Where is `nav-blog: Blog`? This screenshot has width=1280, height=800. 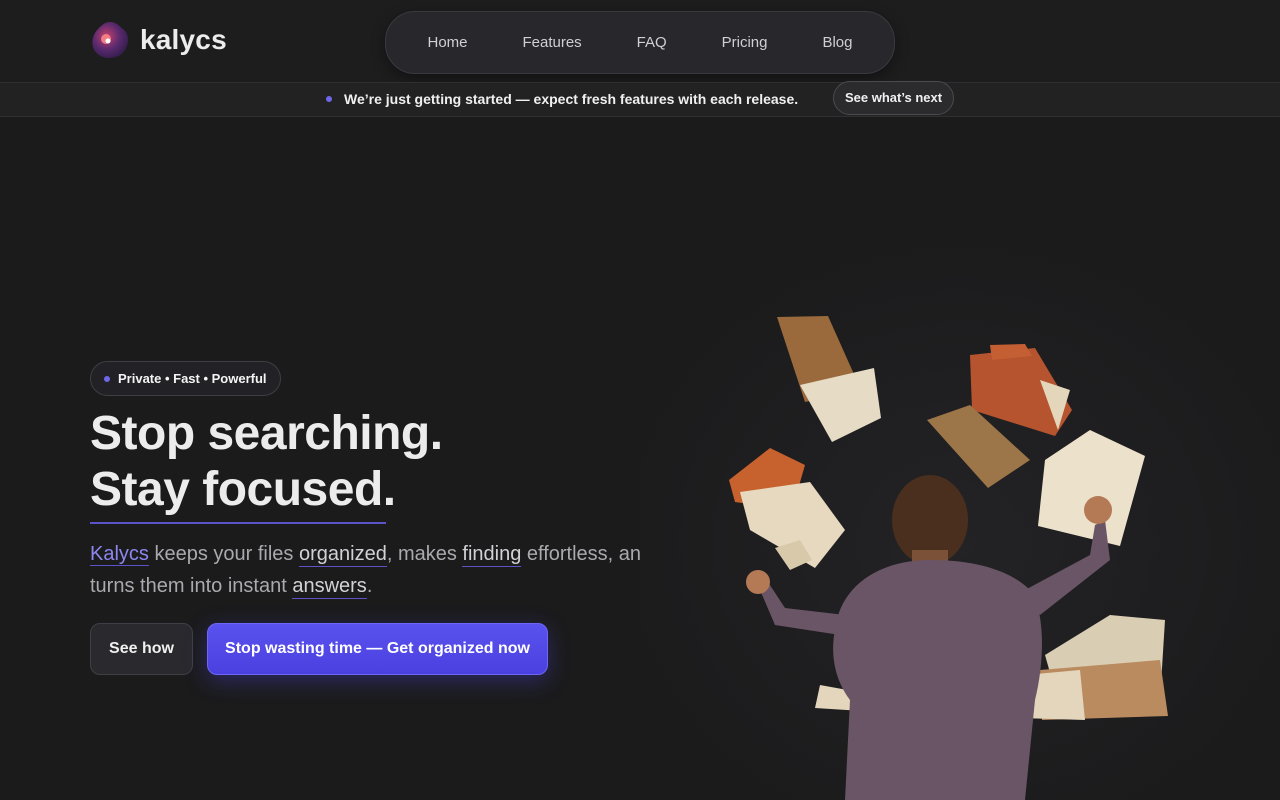 nav-blog: Blog is located at coordinates (837, 42).